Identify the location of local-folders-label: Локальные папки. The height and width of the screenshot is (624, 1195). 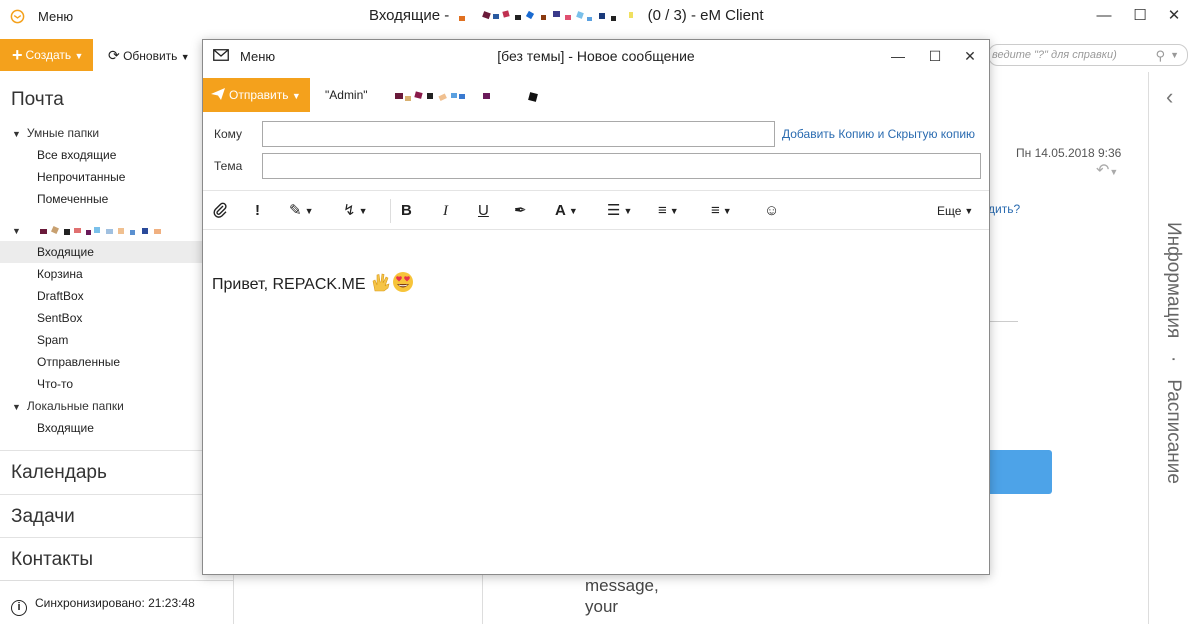
(75, 406).